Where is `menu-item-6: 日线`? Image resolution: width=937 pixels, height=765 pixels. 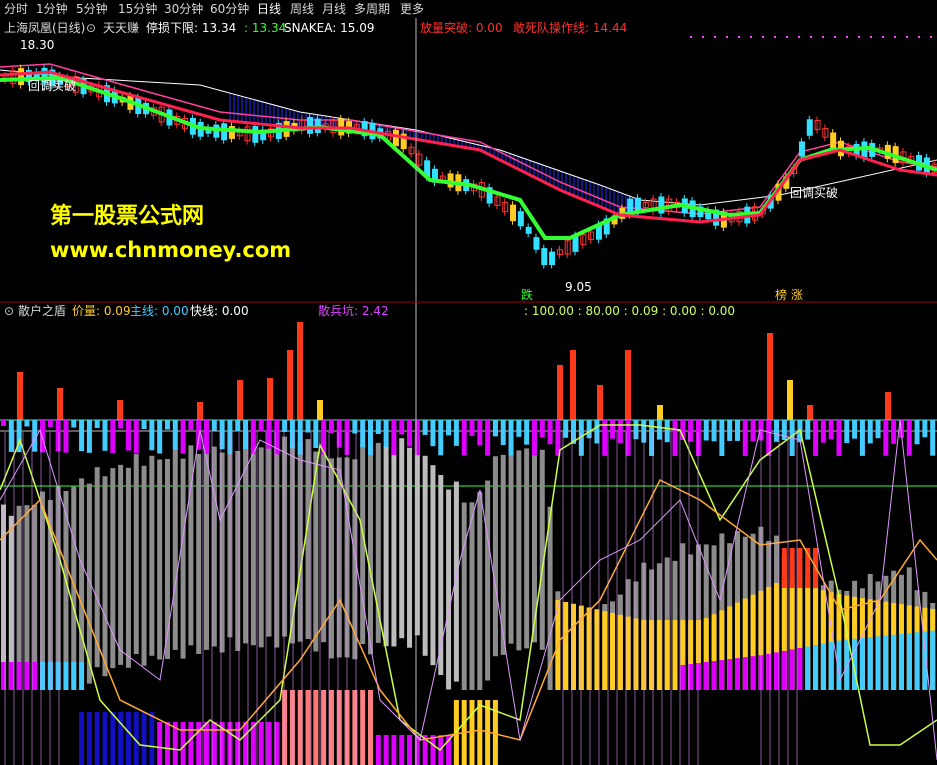 menu-item-6: 日线 is located at coordinates (269, 9).